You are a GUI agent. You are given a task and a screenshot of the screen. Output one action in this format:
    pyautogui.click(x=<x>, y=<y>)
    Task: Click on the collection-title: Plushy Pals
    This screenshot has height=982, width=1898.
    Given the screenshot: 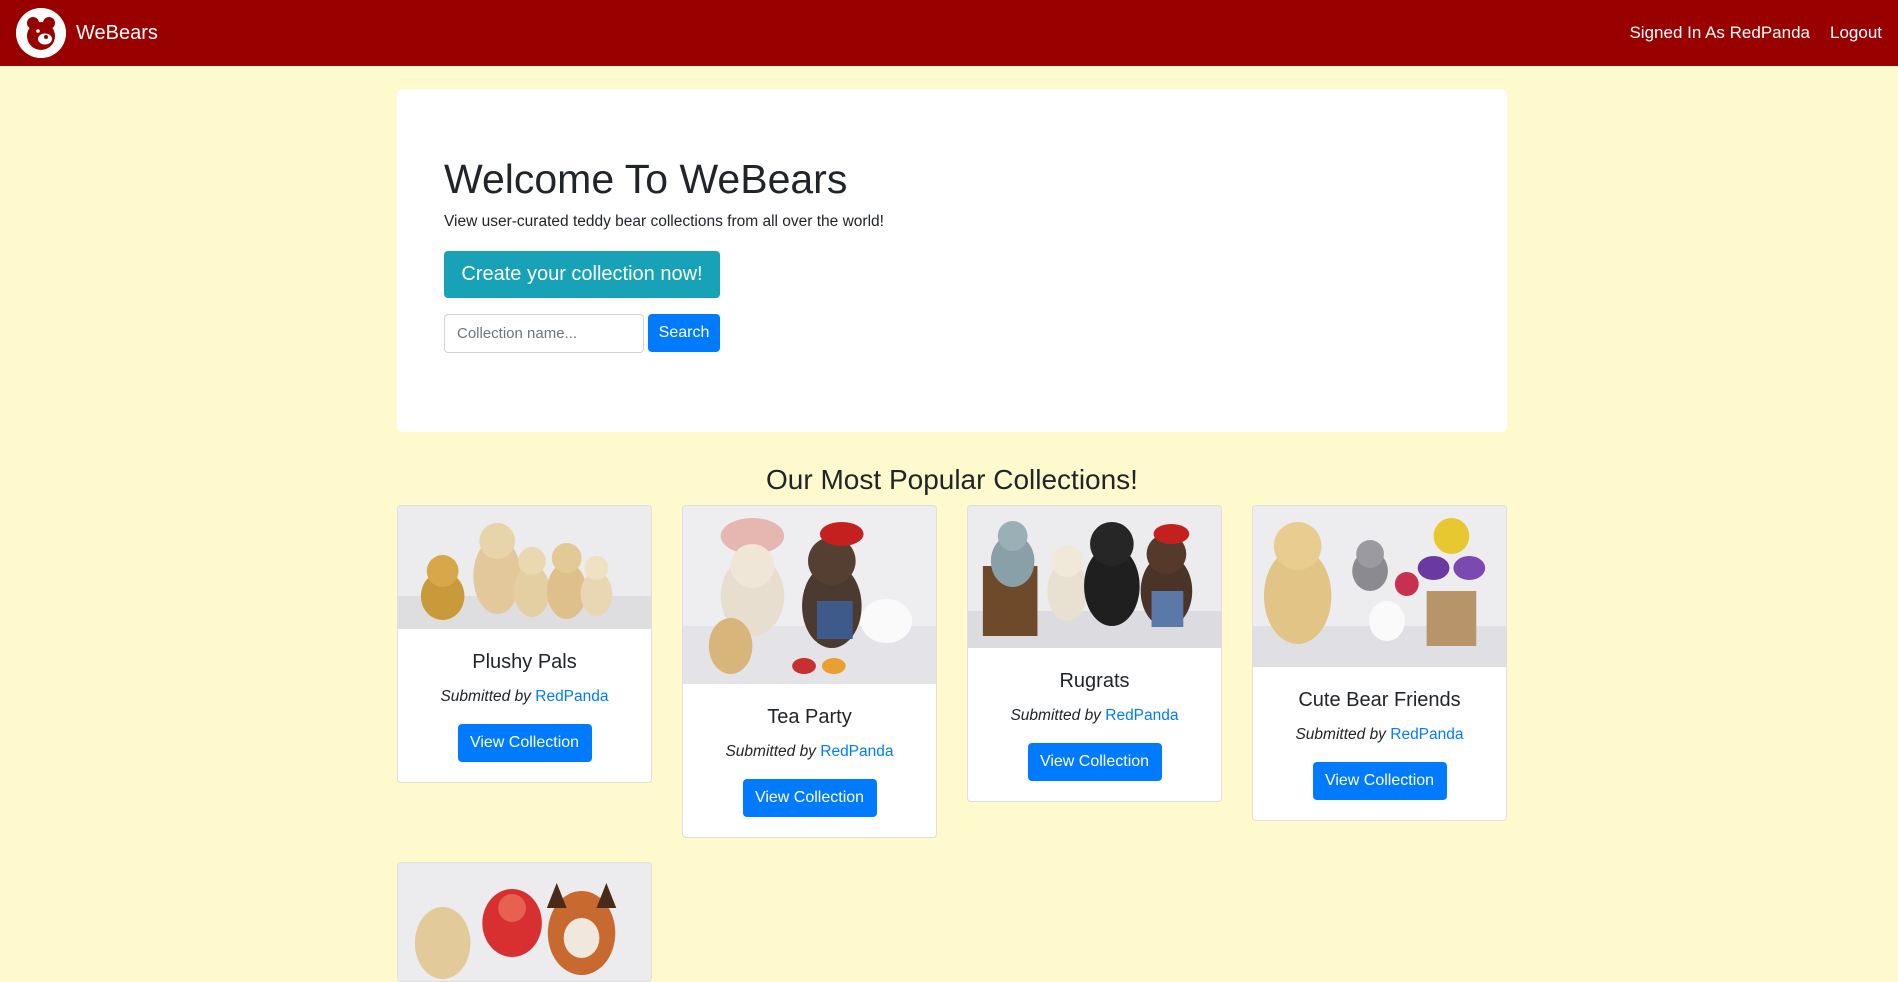 What is the action you would take?
    pyautogui.click(x=524, y=662)
    